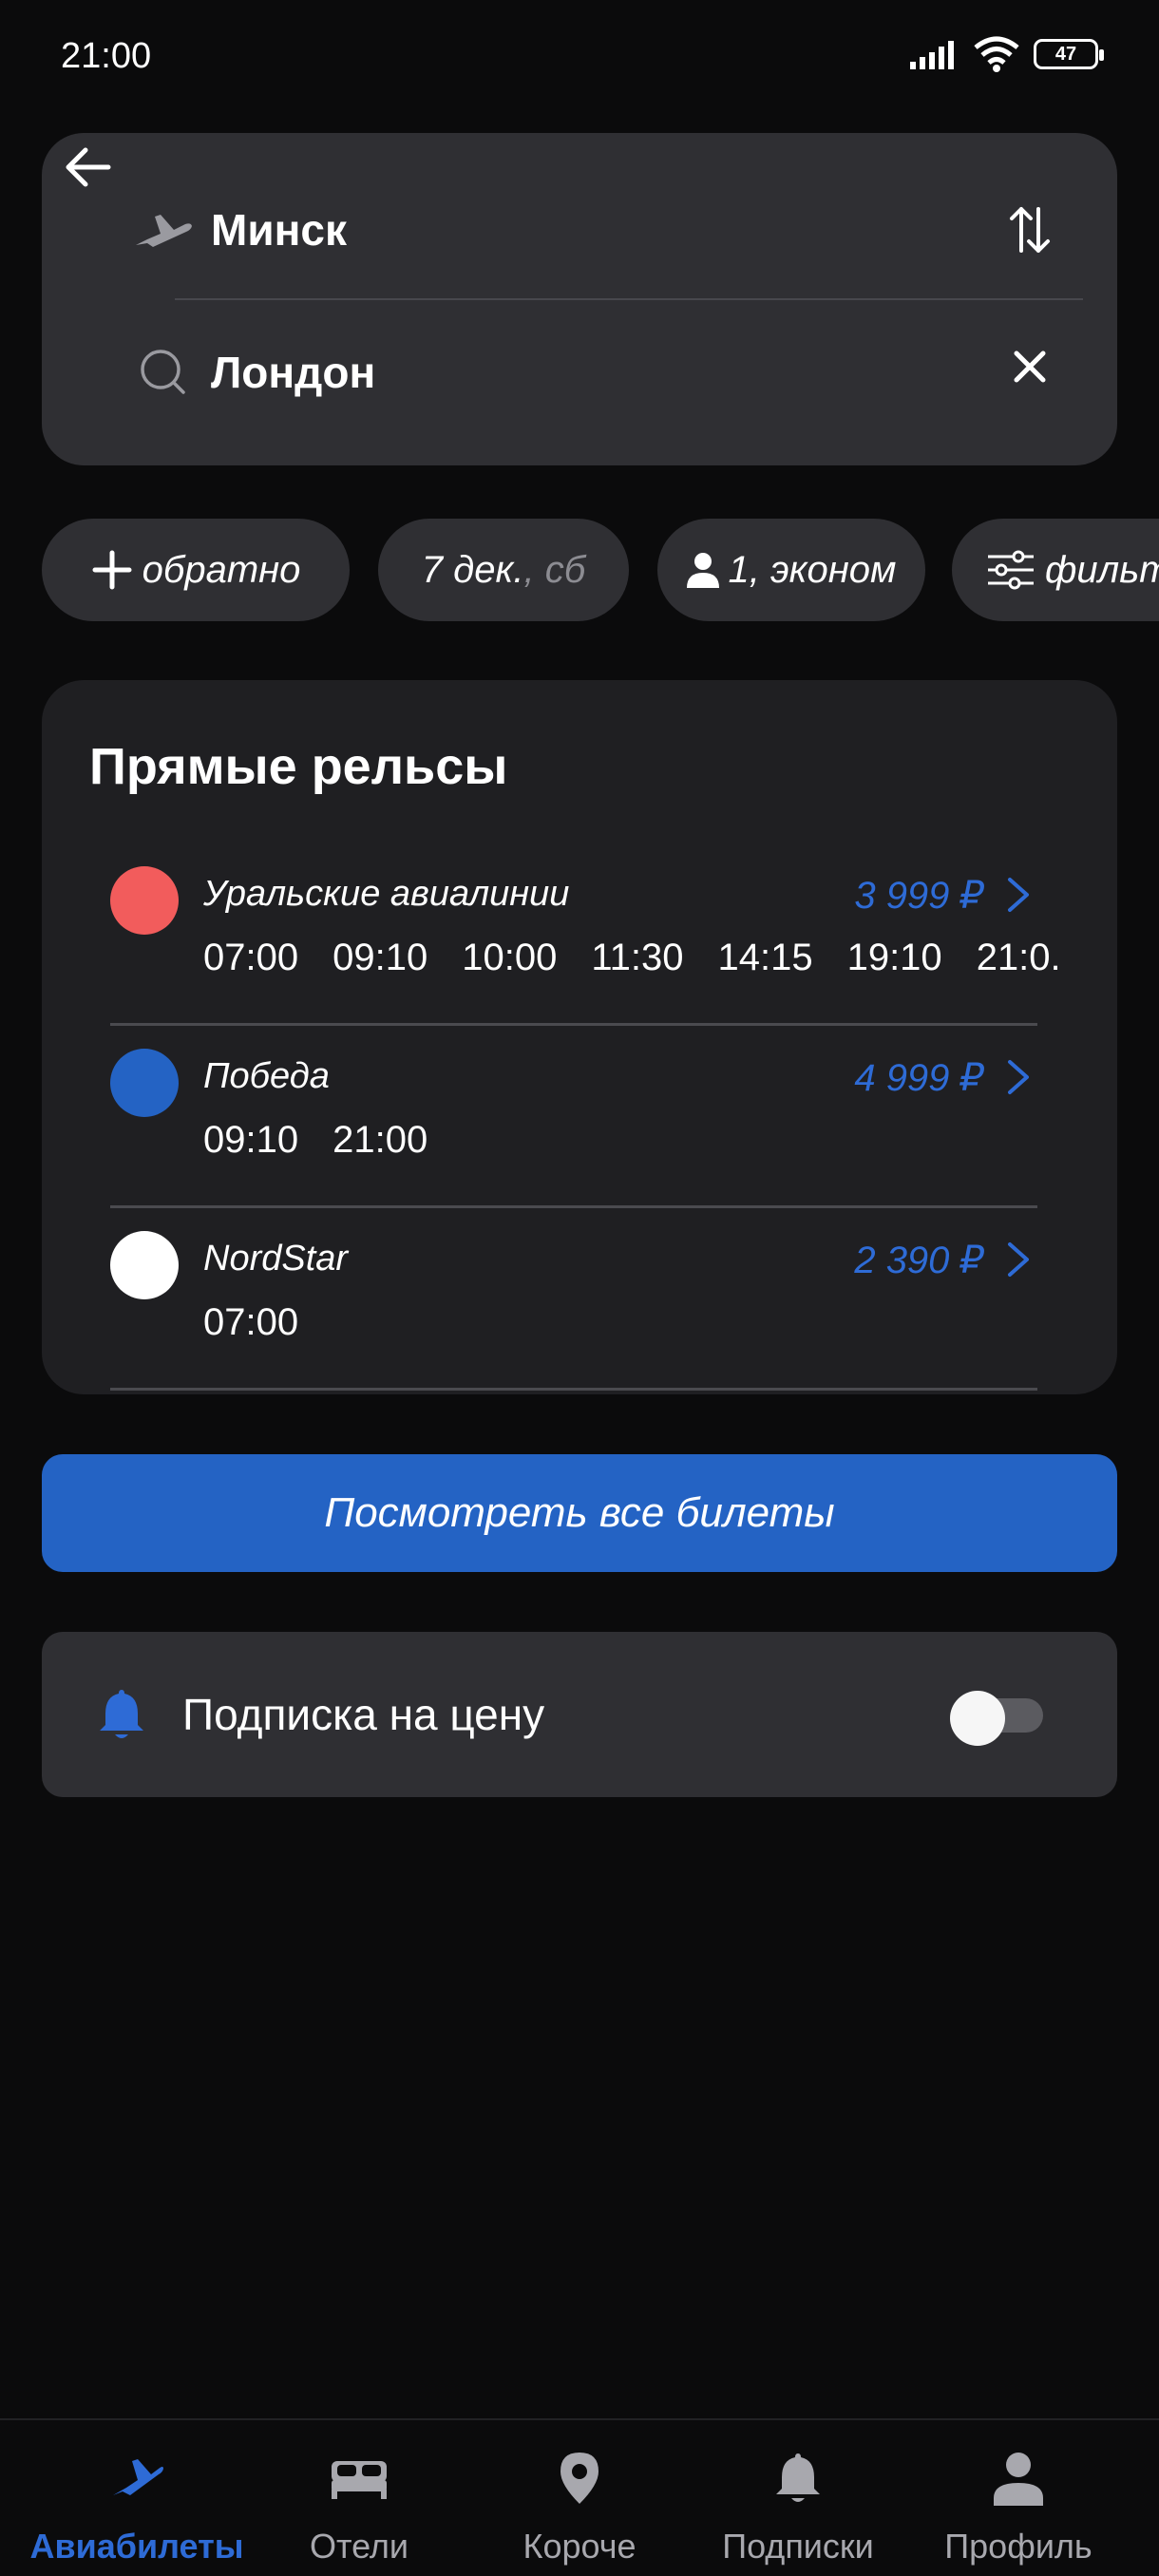 Image resolution: width=1159 pixels, height=2576 pixels. What do you see at coordinates (579, 2546) in the screenshot?
I see `nav-label: Короче` at bounding box center [579, 2546].